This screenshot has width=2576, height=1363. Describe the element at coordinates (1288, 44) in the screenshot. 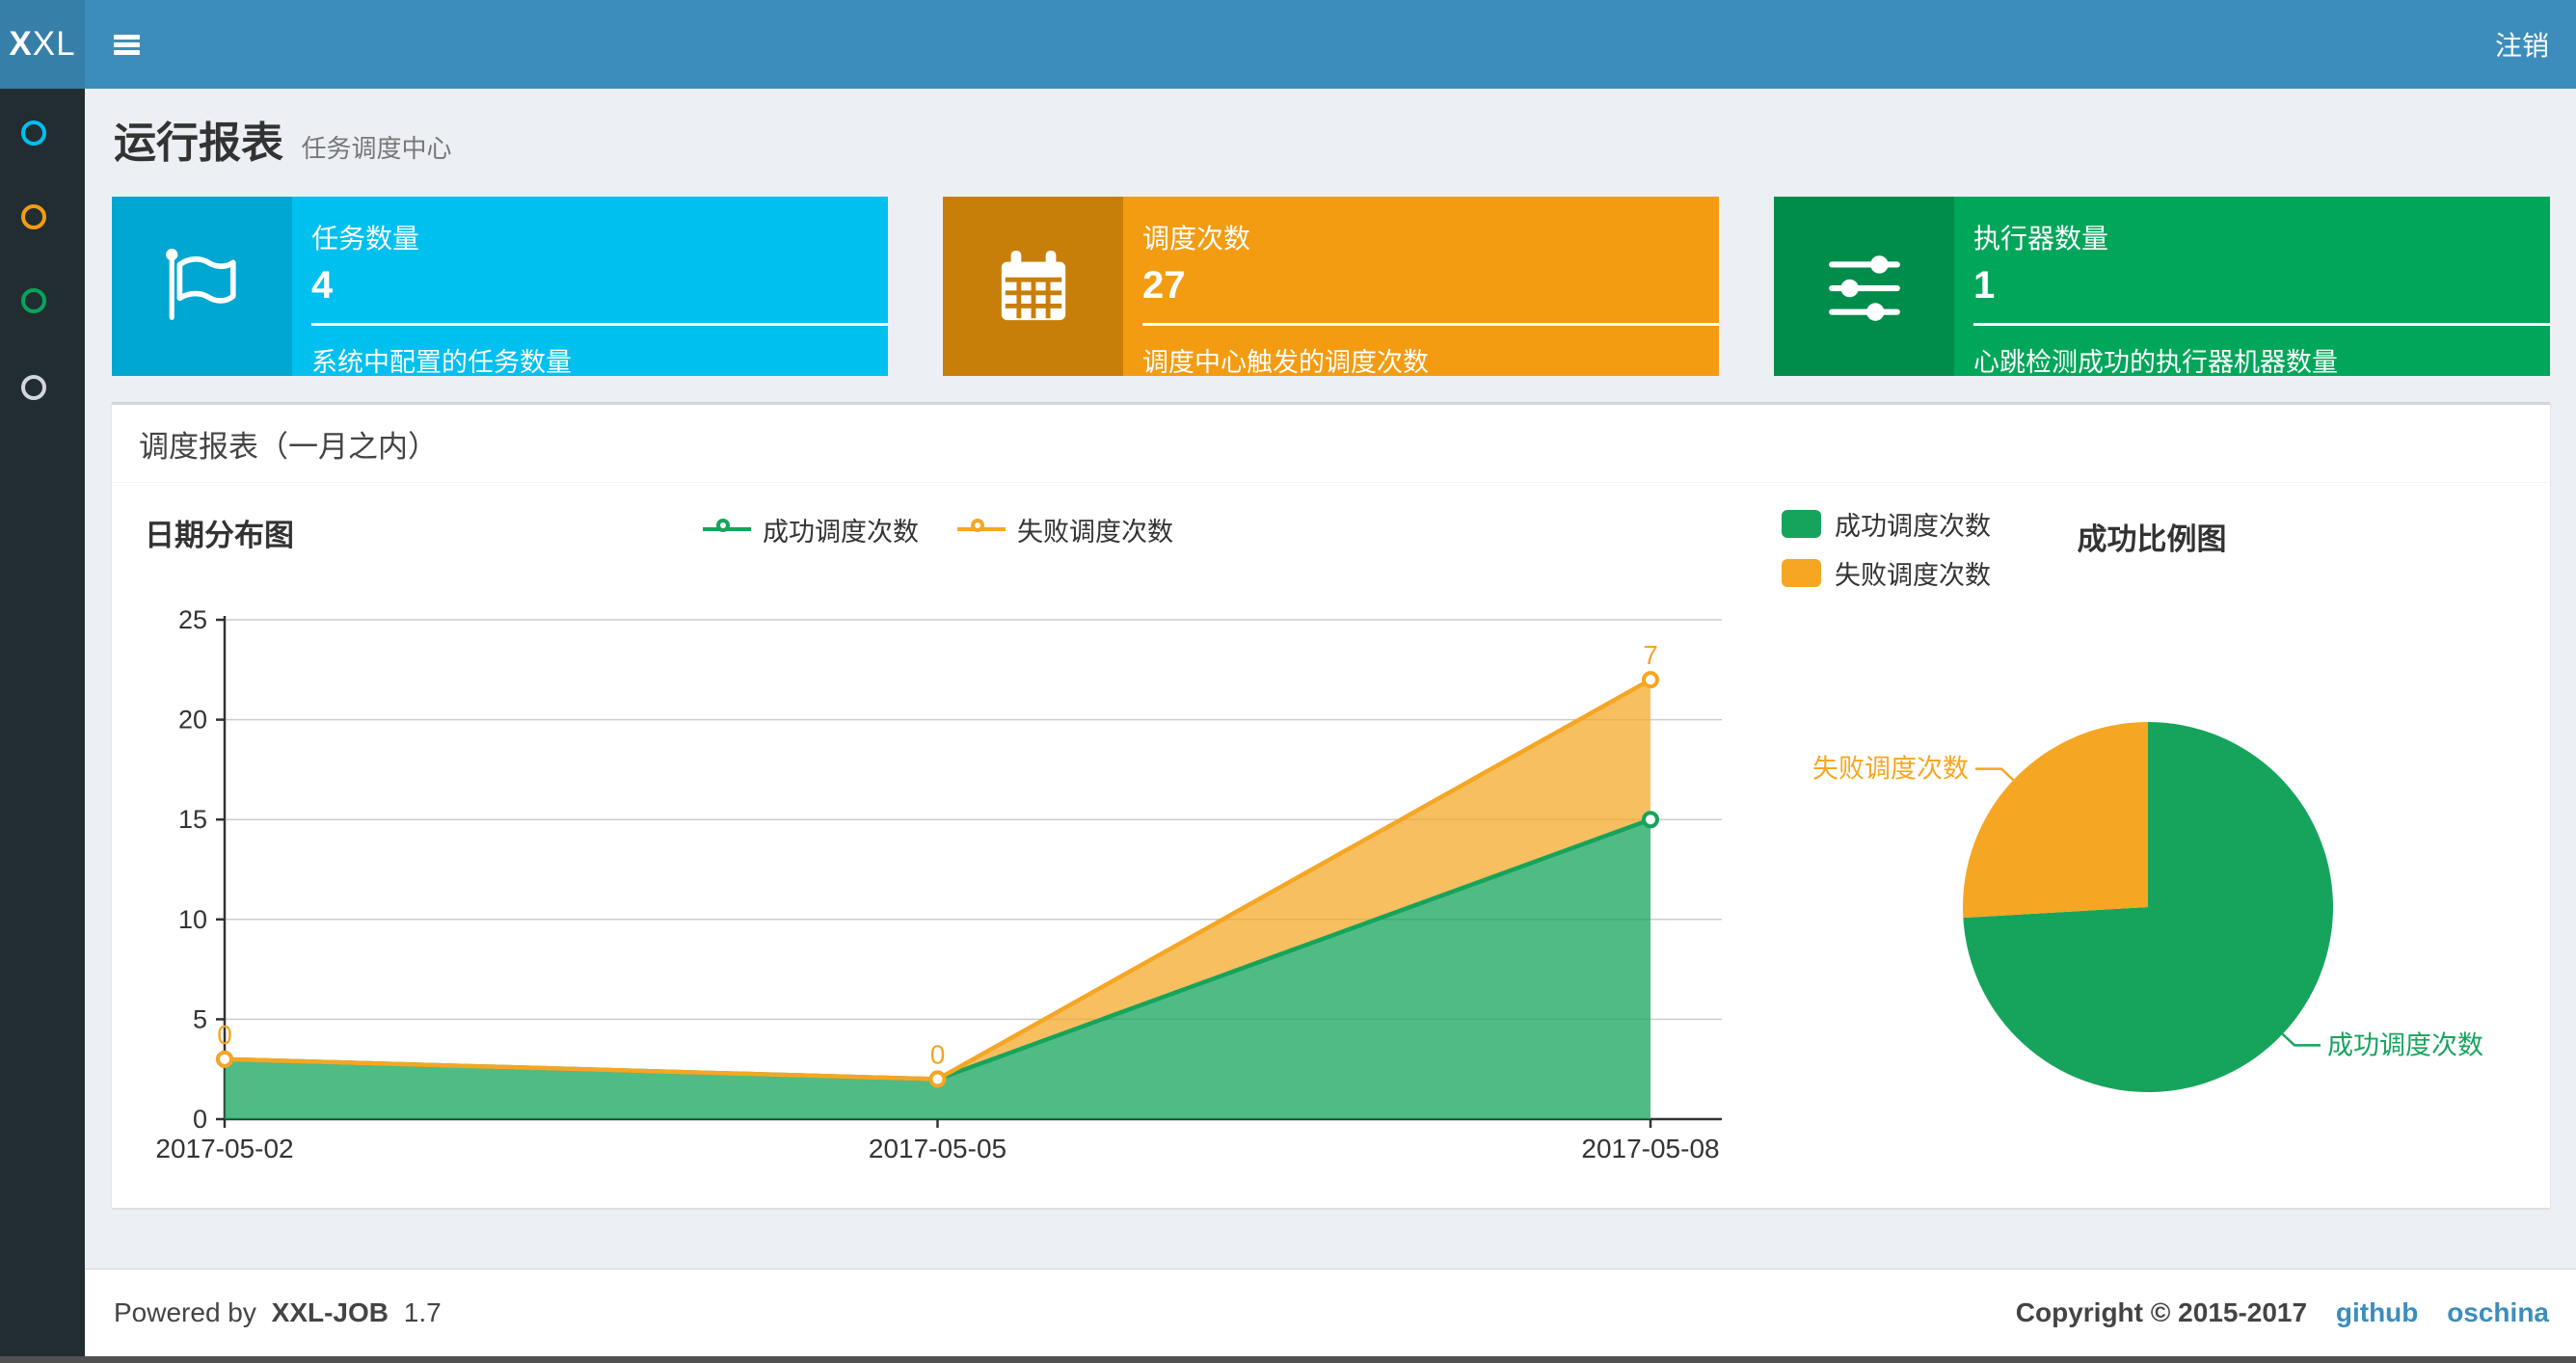

I see `top-navbar: X XL 注销` at that location.